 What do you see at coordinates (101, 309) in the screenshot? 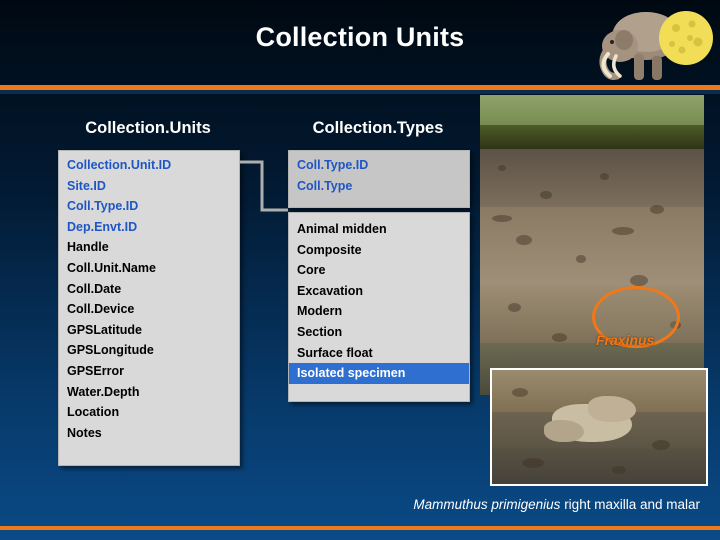
I see `units-field-7: Coll.Device` at bounding box center [101, 309].